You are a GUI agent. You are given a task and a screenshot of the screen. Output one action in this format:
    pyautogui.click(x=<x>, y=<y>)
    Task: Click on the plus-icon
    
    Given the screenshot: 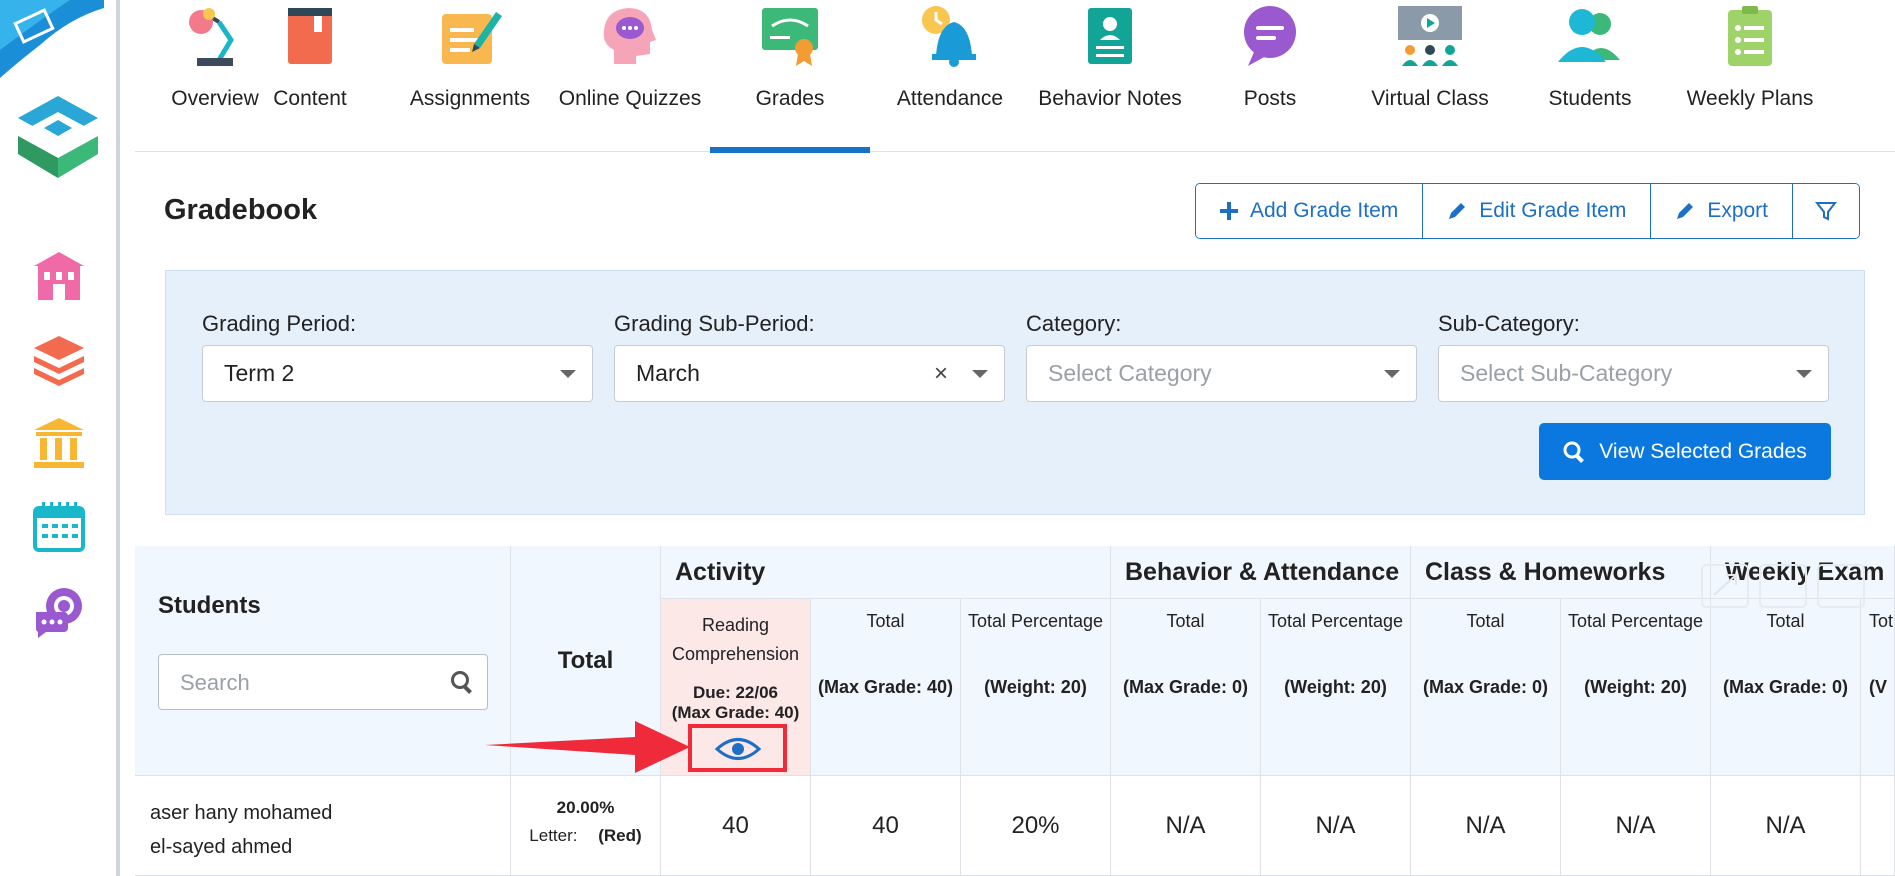 What is the action you would take?
    pyautogui.click(x=1229, y=211)
    